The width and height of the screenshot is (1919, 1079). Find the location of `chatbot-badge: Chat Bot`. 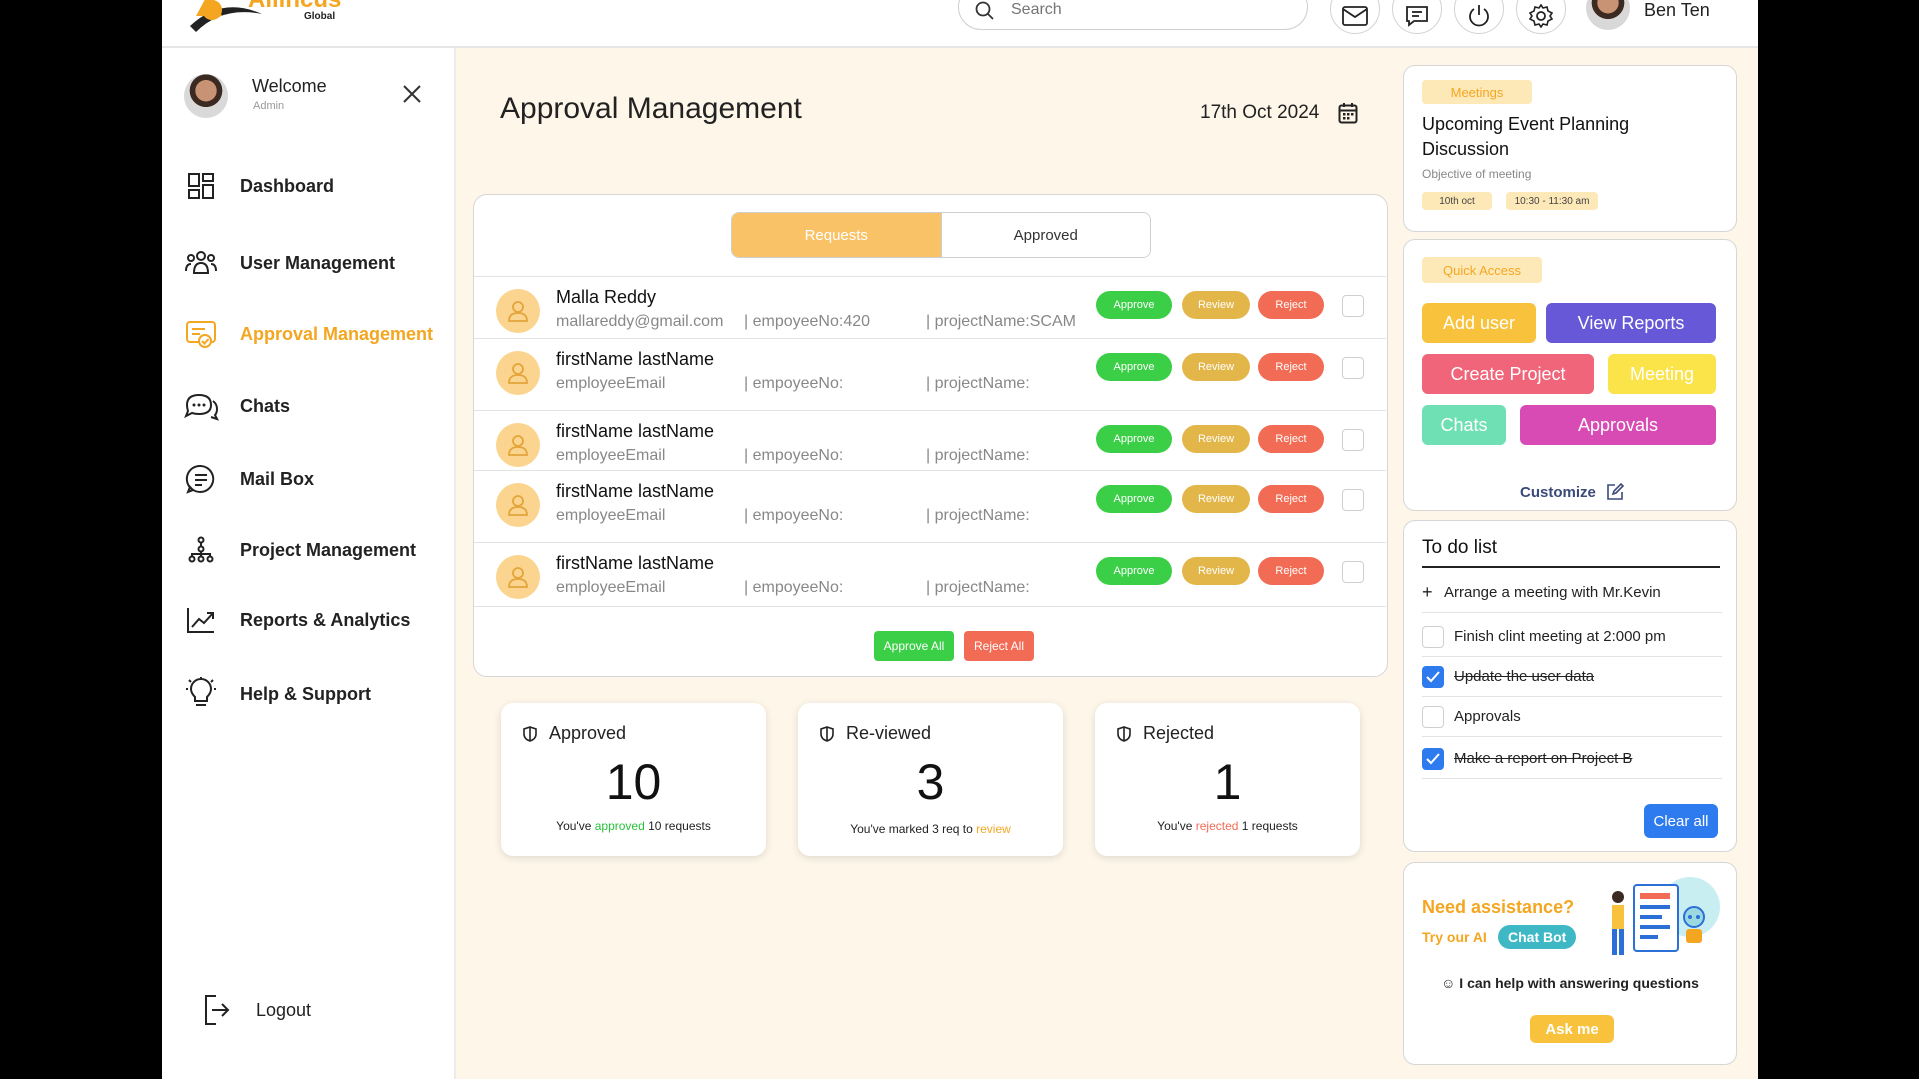

chatbot-badge: Chat Bot is located at coordinates (1537, 937).